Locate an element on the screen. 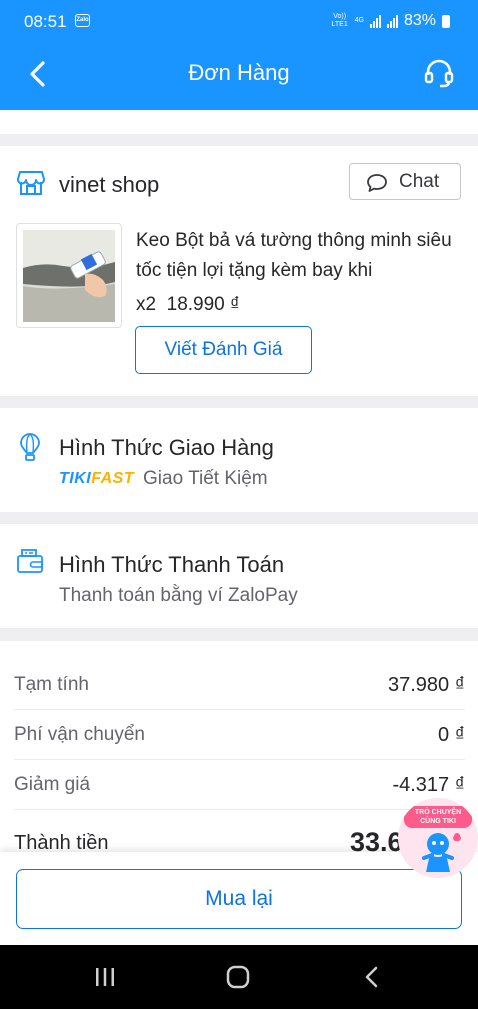 This screenshot has height=1009, width=478. headset-icon is located at coordinates (439, 73).